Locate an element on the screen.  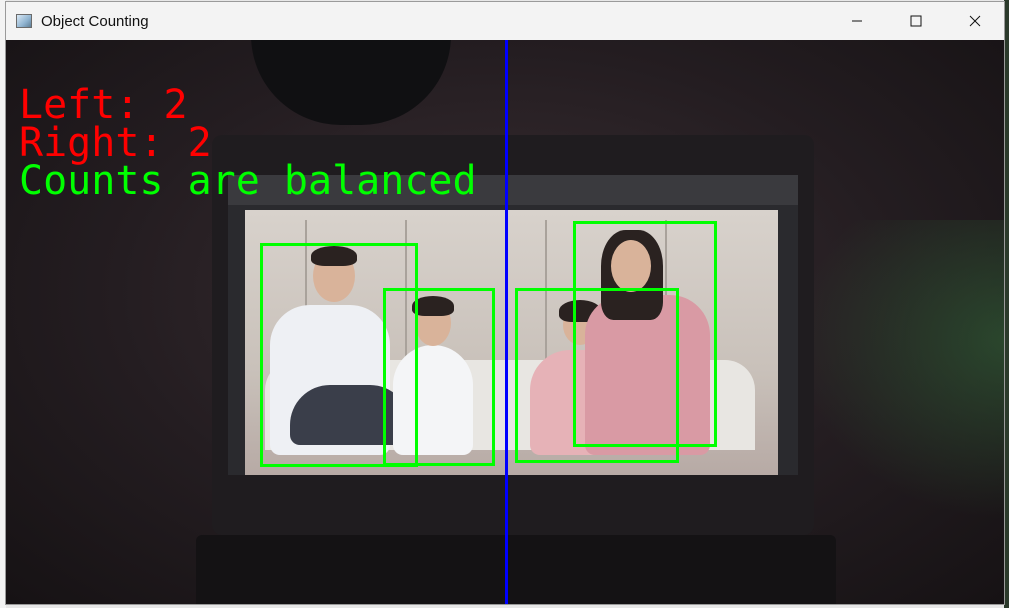
balance-status-label: Counts are balanced is located at coordinates (248, 181).